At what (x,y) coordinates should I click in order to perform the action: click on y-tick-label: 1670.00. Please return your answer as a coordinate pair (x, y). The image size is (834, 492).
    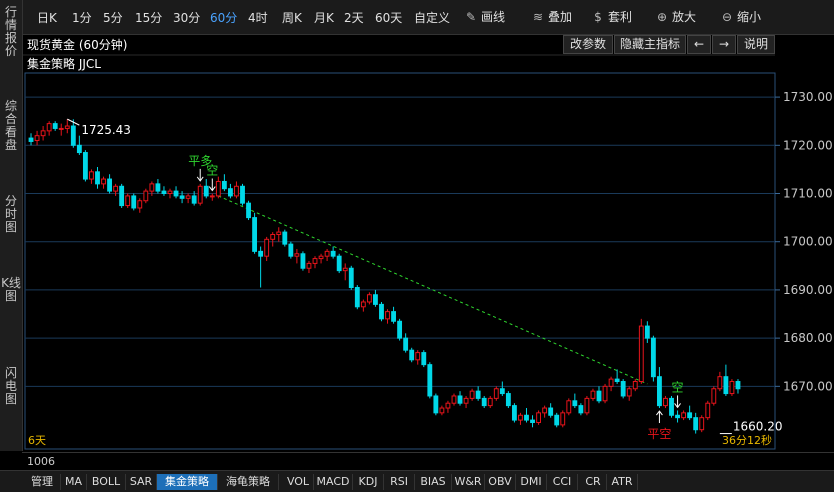
    Looking at the image, I should click on (808, 386).